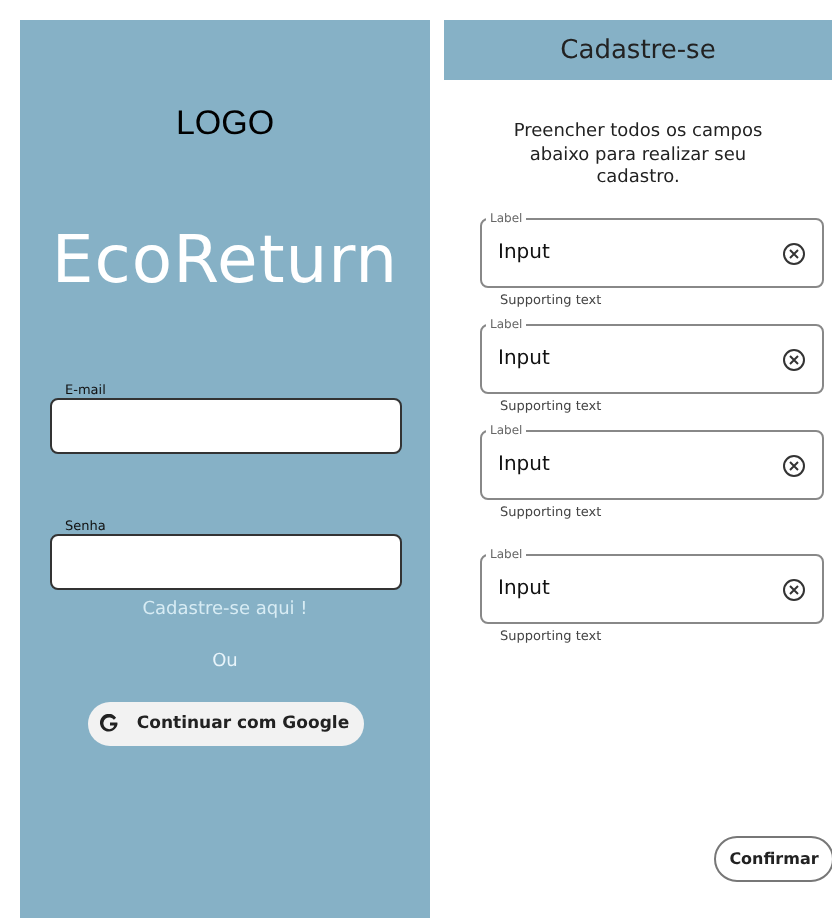 This screenshot has width=832, height=918. What do you see at coordinates (225, 662) in the screenshot?
I see `separator-text: Ou` at bounding box center [225, 662].